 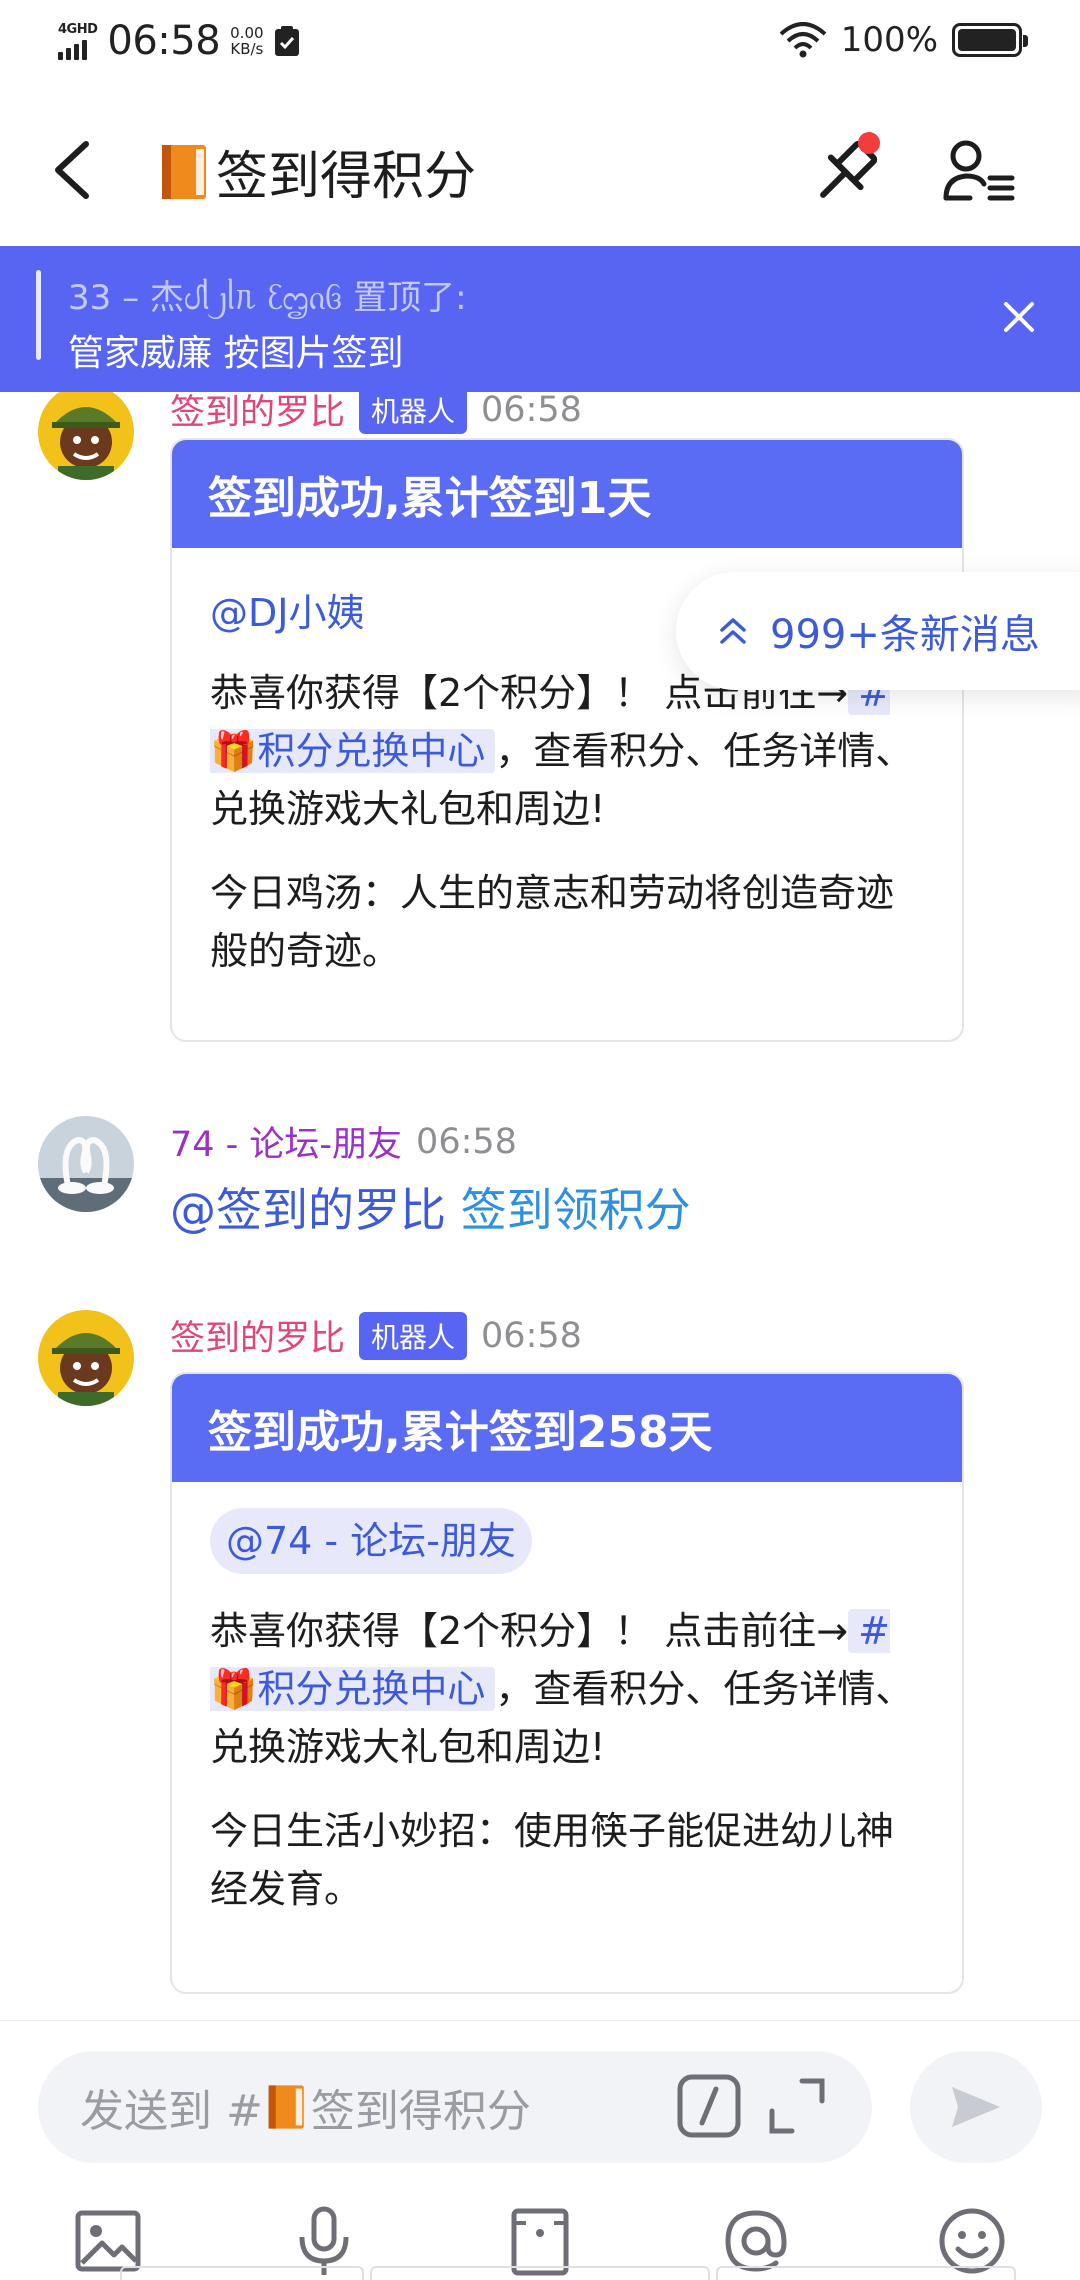 What do you see at coordinates (540, 2273) in the screenshot?
I see `bottom-tab-edges` at bounding box center [540, 2273].